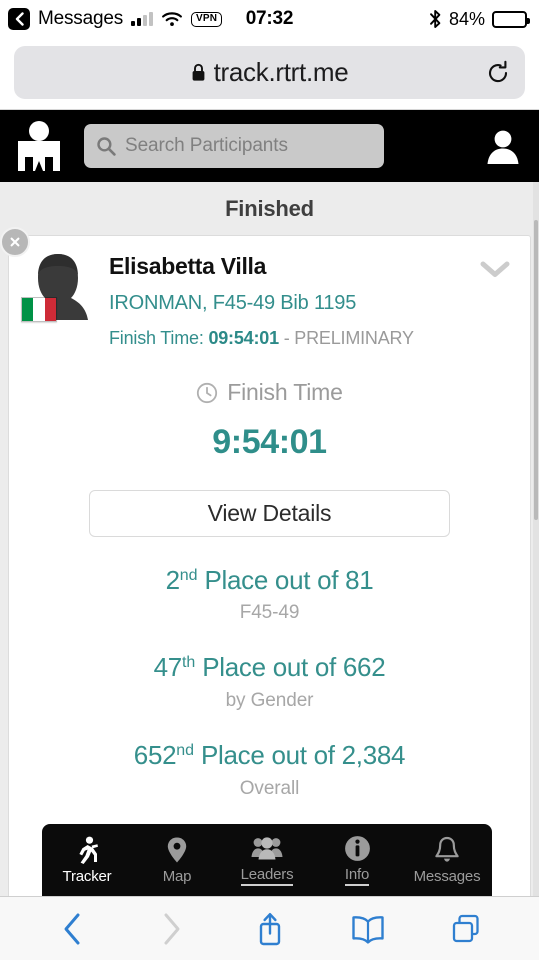 This screenshot has width=539, height=960. I want to click on placement-rank: 47, so click(168, 667).